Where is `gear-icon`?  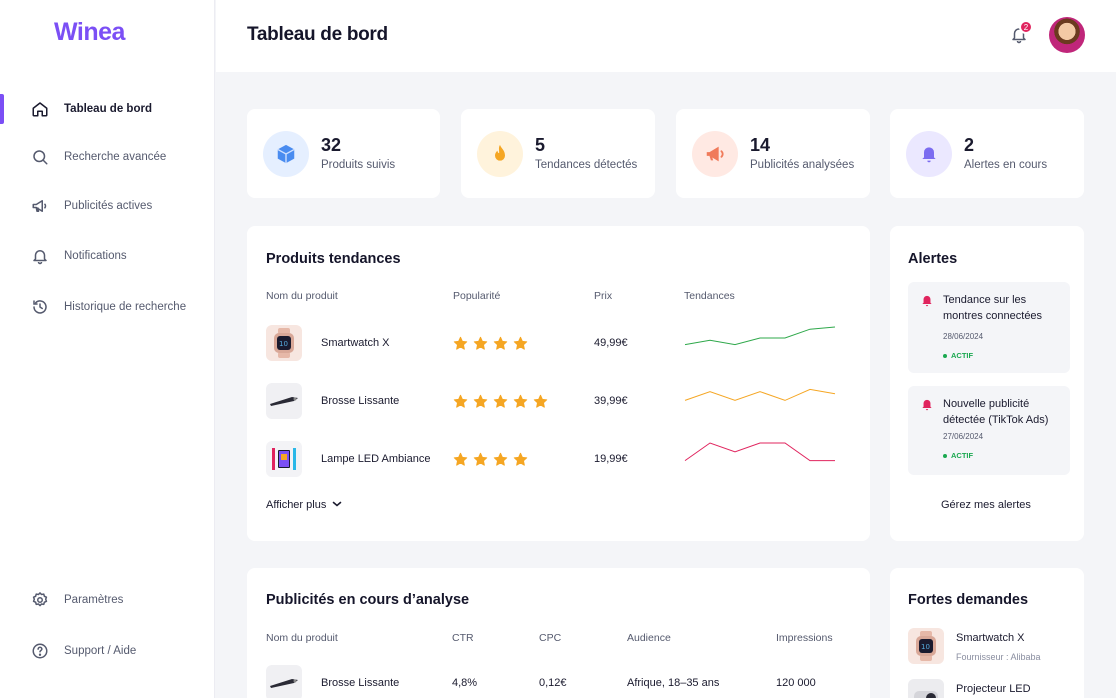
gear-icon is located at coordinates (40, 600).